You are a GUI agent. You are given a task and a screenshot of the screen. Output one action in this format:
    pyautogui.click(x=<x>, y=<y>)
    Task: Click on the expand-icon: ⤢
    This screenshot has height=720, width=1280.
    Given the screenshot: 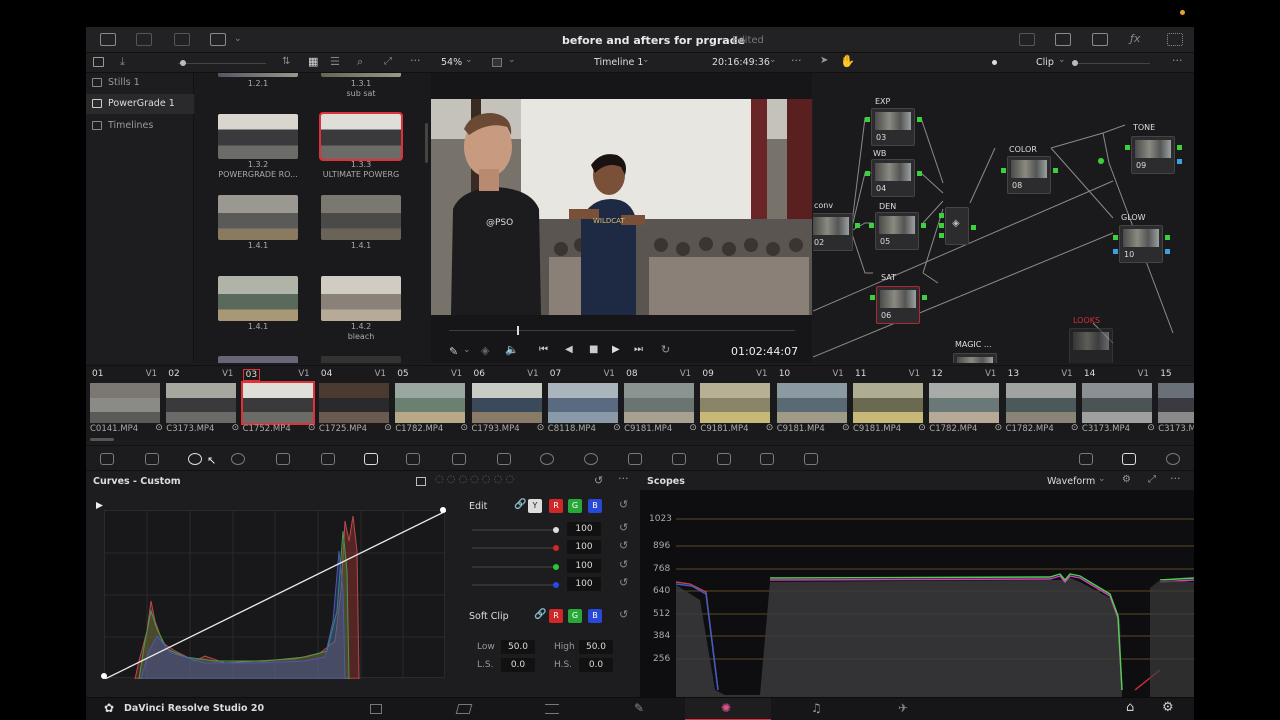 What is the action you would take?
    pyautogui.click(x=1152, y=479)
    